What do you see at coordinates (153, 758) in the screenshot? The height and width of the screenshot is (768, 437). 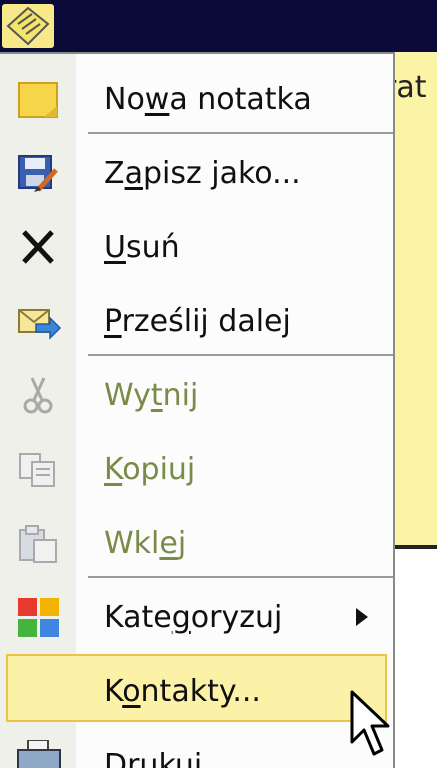 I see `menu-item-label: Drukuj` at bounding box center [153, 758].